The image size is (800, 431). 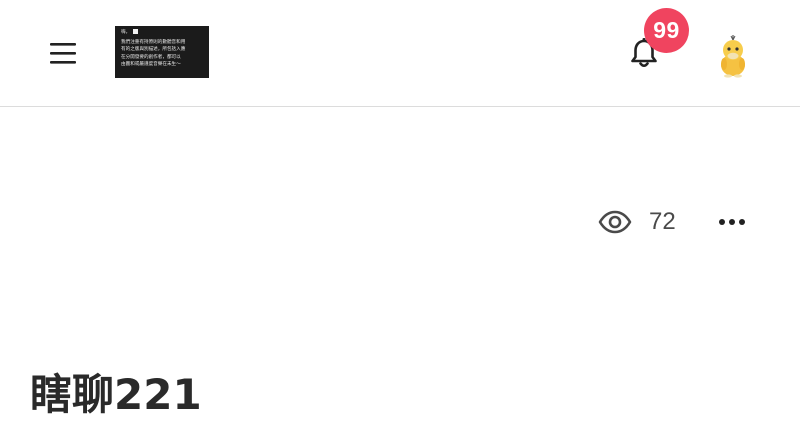 What do you see at coordinates (151, 65) in the screenshot?
I see `logo-text-line: 由圖和或嚴謹度音樂在未生～` at bounding box center [151, 65].